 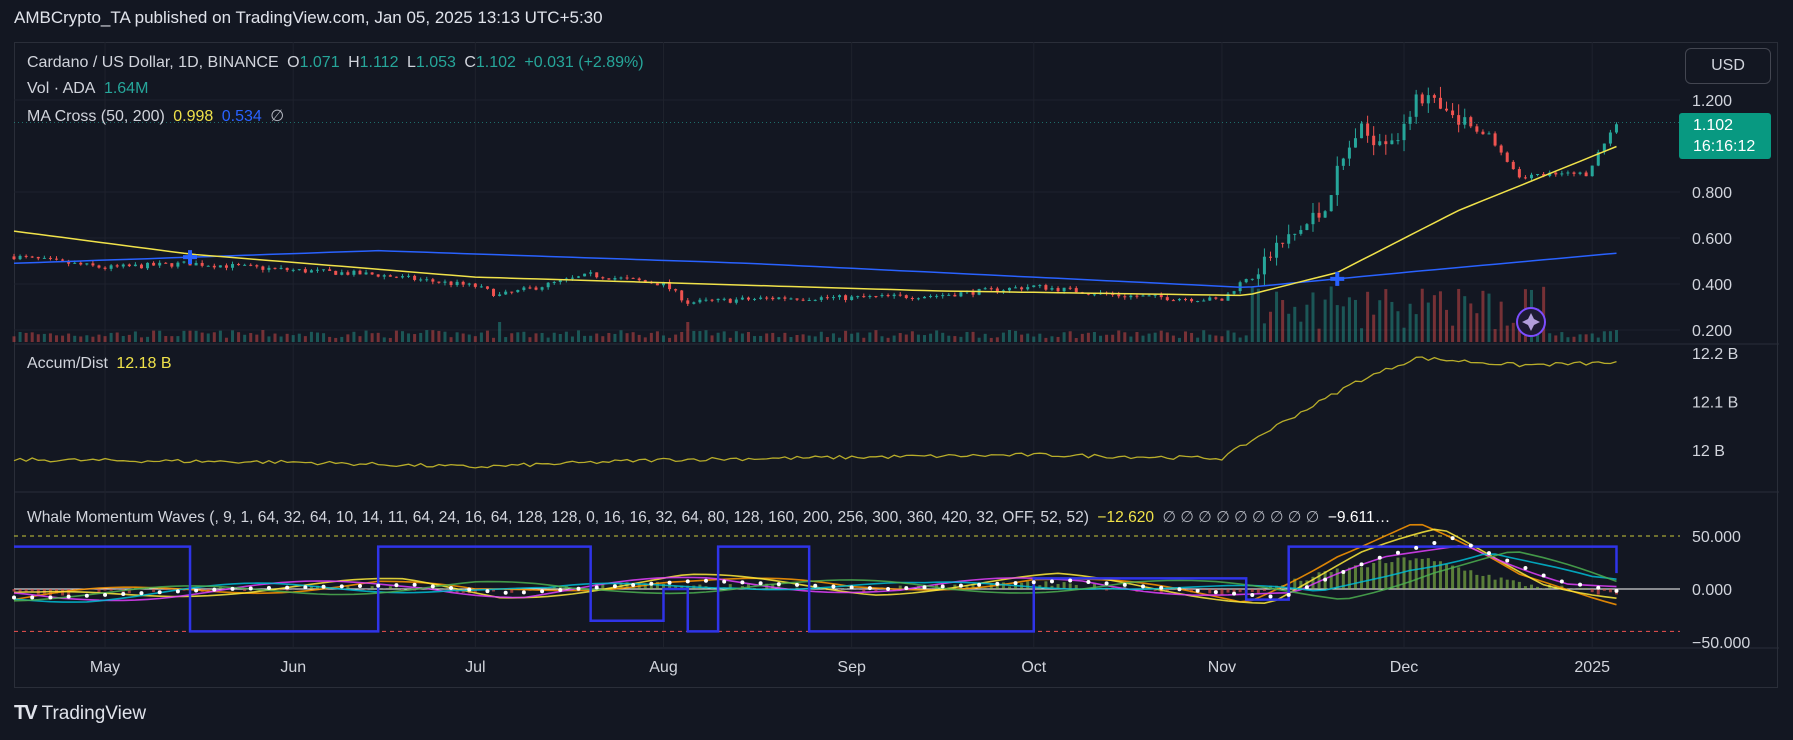 I want to click on symbol-name: Cardano / US Dollar, 1D, BINANCE, so click(x=153, y=62).